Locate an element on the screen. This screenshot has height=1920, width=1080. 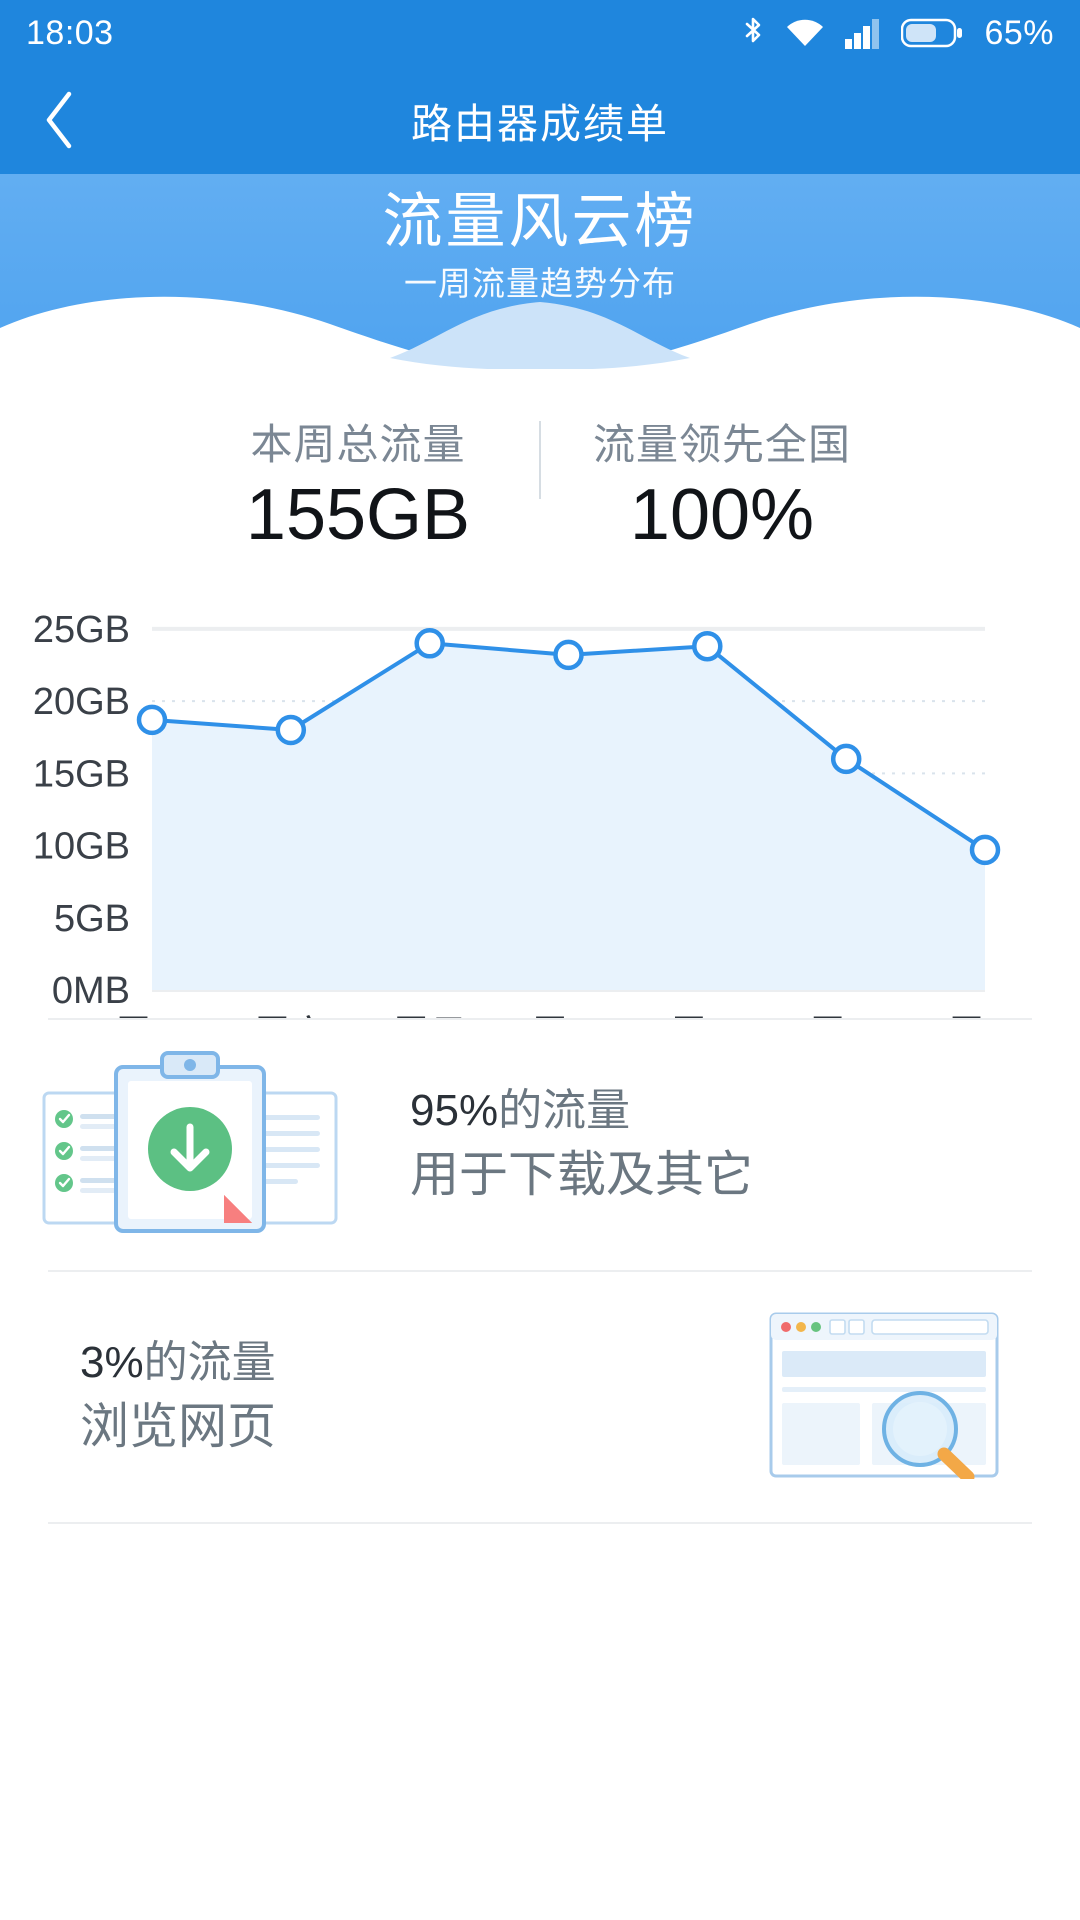
summary-stats: 本周总流量 155GB 流量领先全国 100% is located at coordinates (540, 462).